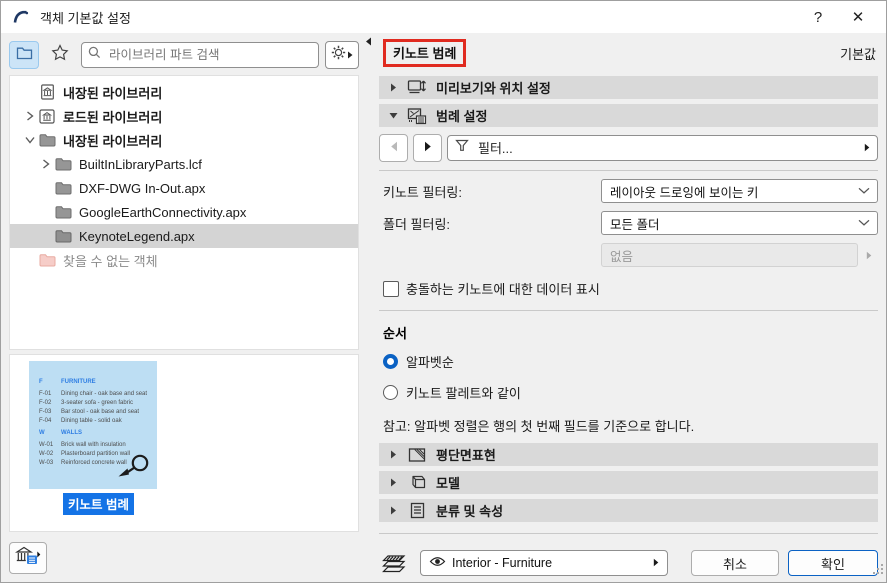  What do you see at coordinates (98, 504) in the screenshot?
I see `preview-caption: 키노트 범례` at bounding box center [98, 504].